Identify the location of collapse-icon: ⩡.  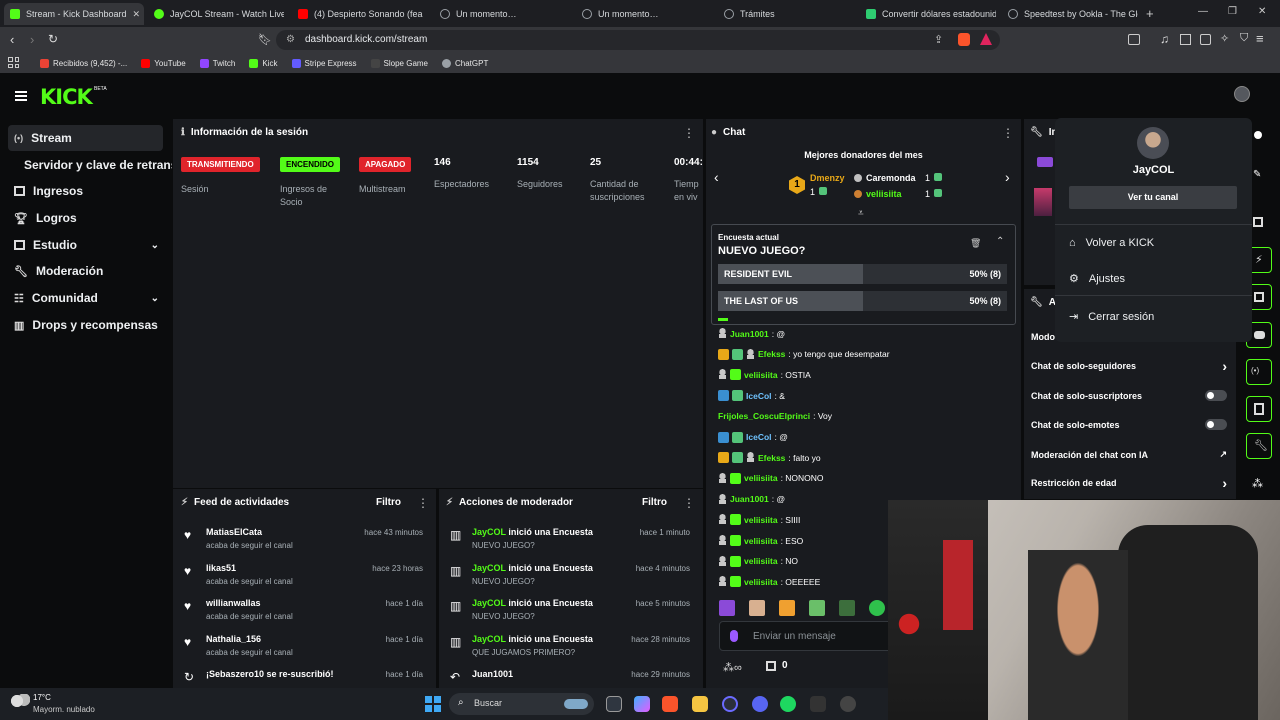
(861, 213).